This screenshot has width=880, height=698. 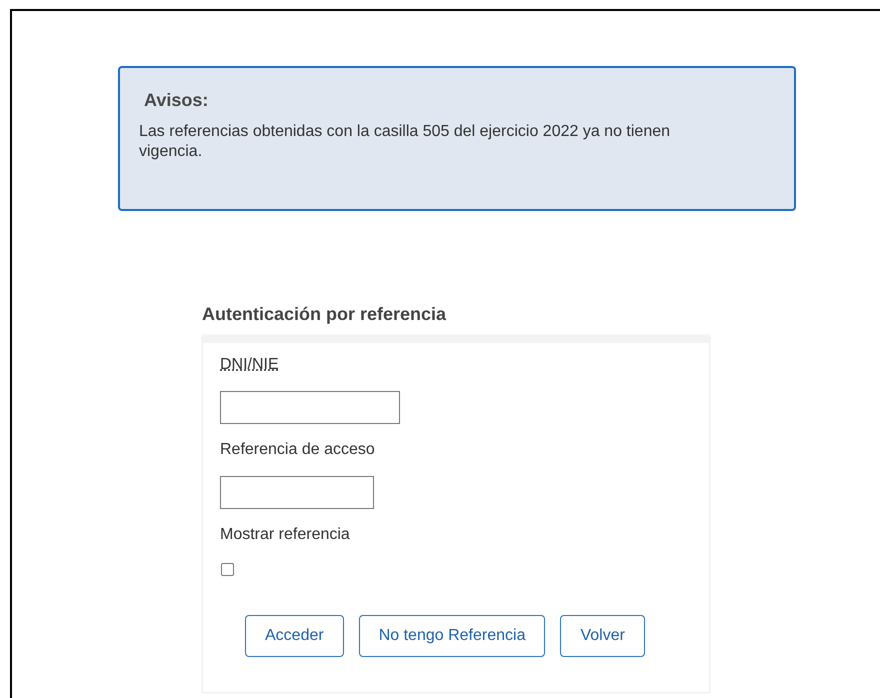 I want to click on notice-text: Las referencias obtenidas con la casilla 505 del ejercicio 2022 ya no tienen vigencia., so click(x=405, y=142).